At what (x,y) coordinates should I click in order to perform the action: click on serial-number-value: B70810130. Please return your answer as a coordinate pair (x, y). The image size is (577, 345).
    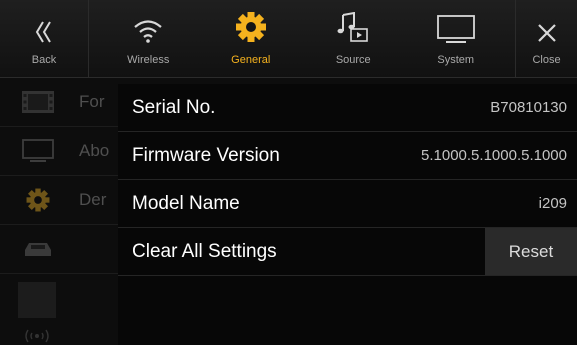
    Looking at the image, I should click on (528, 107).